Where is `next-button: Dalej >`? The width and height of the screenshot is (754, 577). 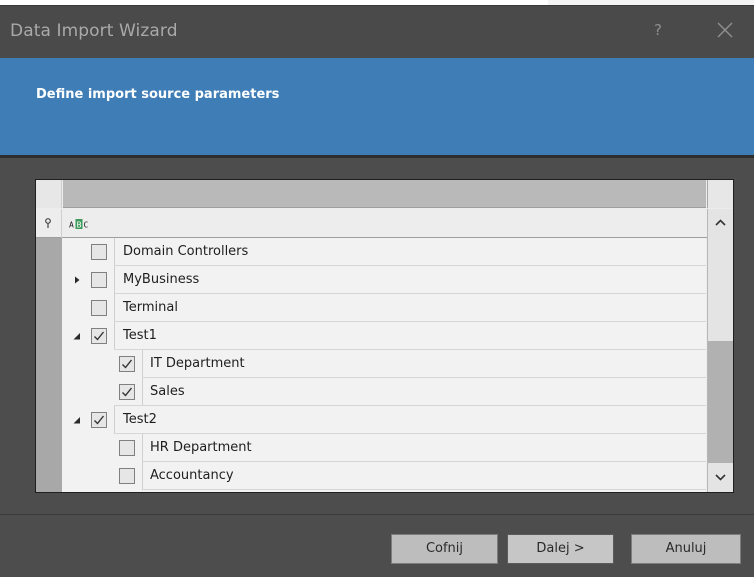
next-button: Dalej > is located at coordinates (560, 549).